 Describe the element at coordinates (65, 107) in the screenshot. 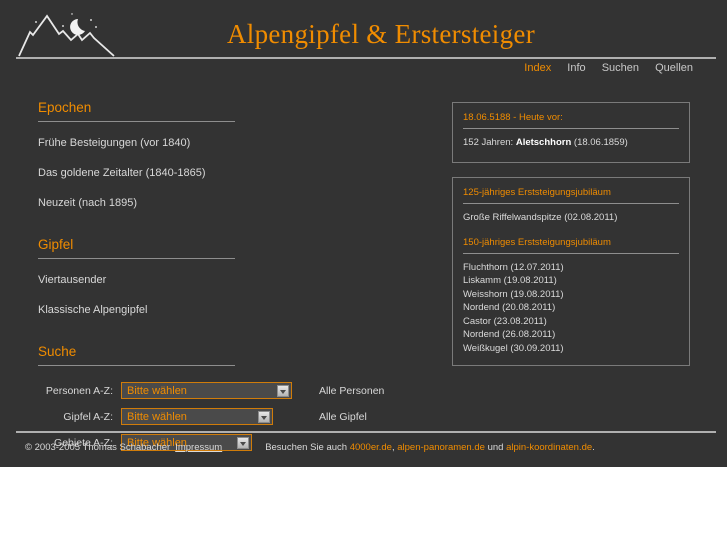

I see `section-heading-epochen: Epochen` at that location.